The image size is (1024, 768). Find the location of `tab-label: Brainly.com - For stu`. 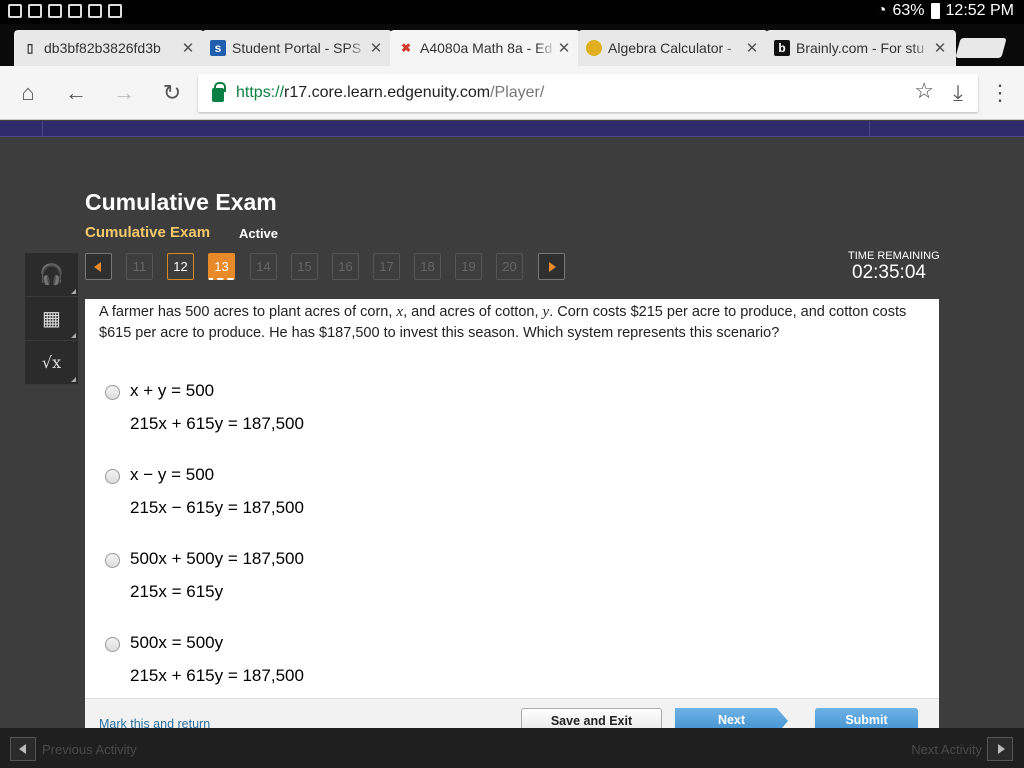

tab-label: Brainly.com - For stu is located at coordinates (860, 48).